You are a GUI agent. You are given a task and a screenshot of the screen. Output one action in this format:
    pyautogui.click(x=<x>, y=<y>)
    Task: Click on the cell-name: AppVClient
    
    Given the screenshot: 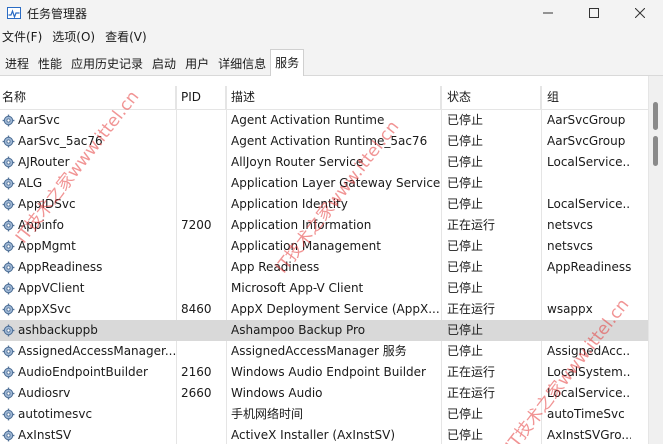 What is the action you would take?
    pyautogui.click(x=51, y=288)
    